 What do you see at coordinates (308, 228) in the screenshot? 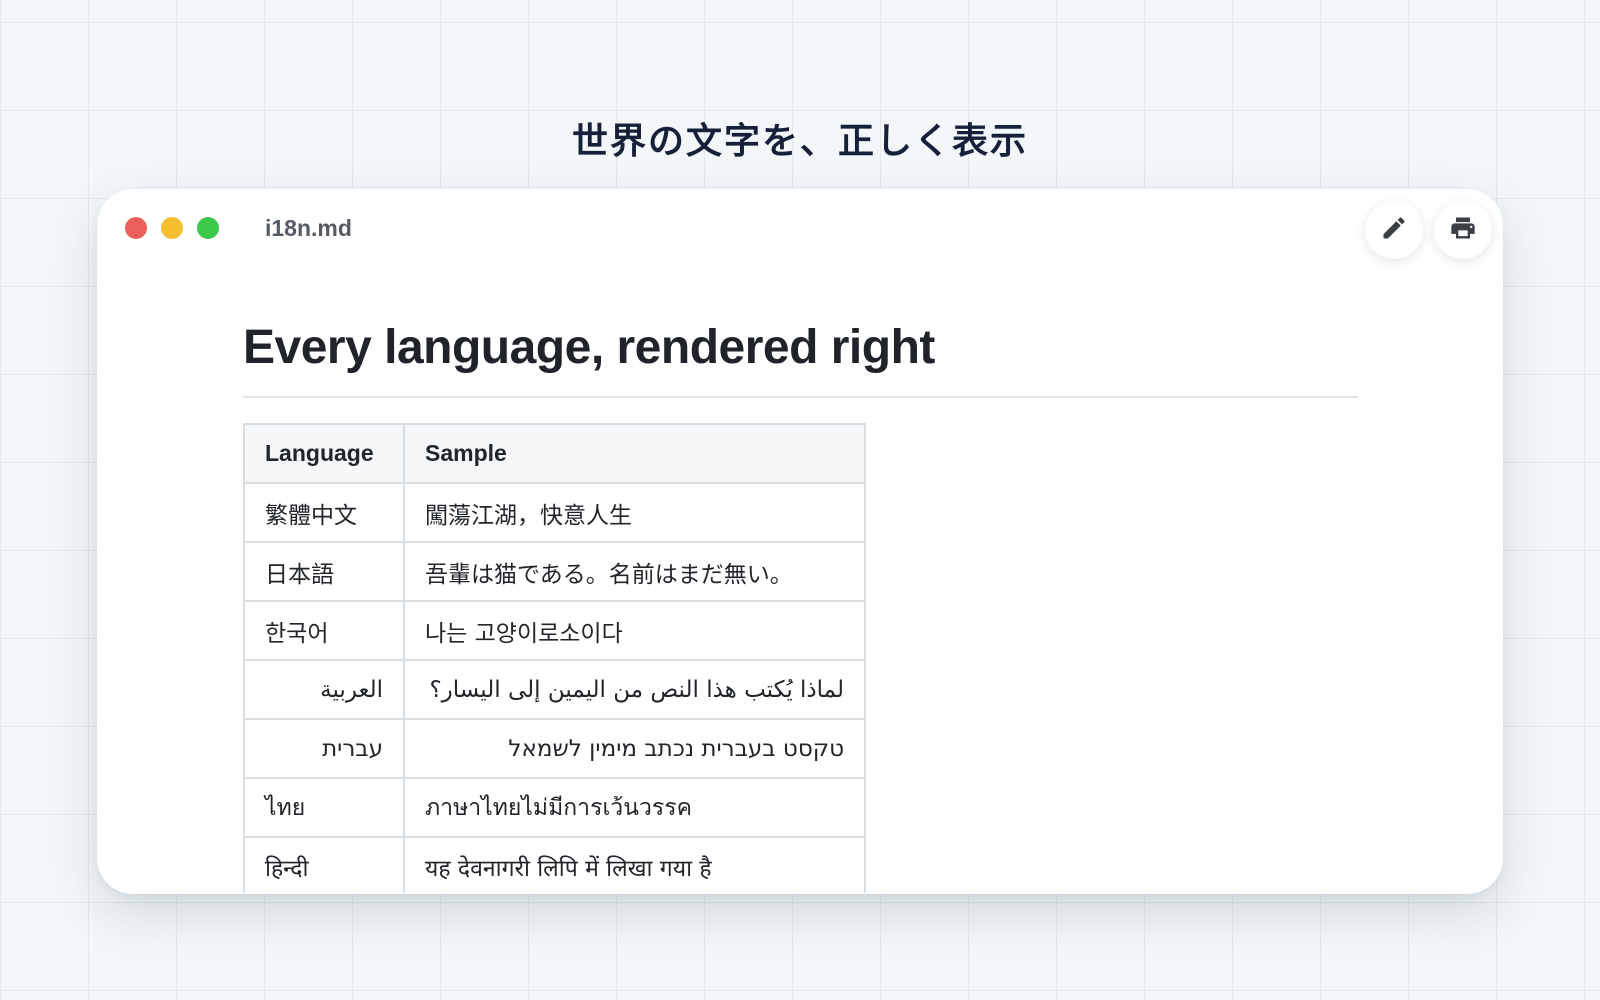
I see `window-title: i18n.md` at bounding box center [308, 228].